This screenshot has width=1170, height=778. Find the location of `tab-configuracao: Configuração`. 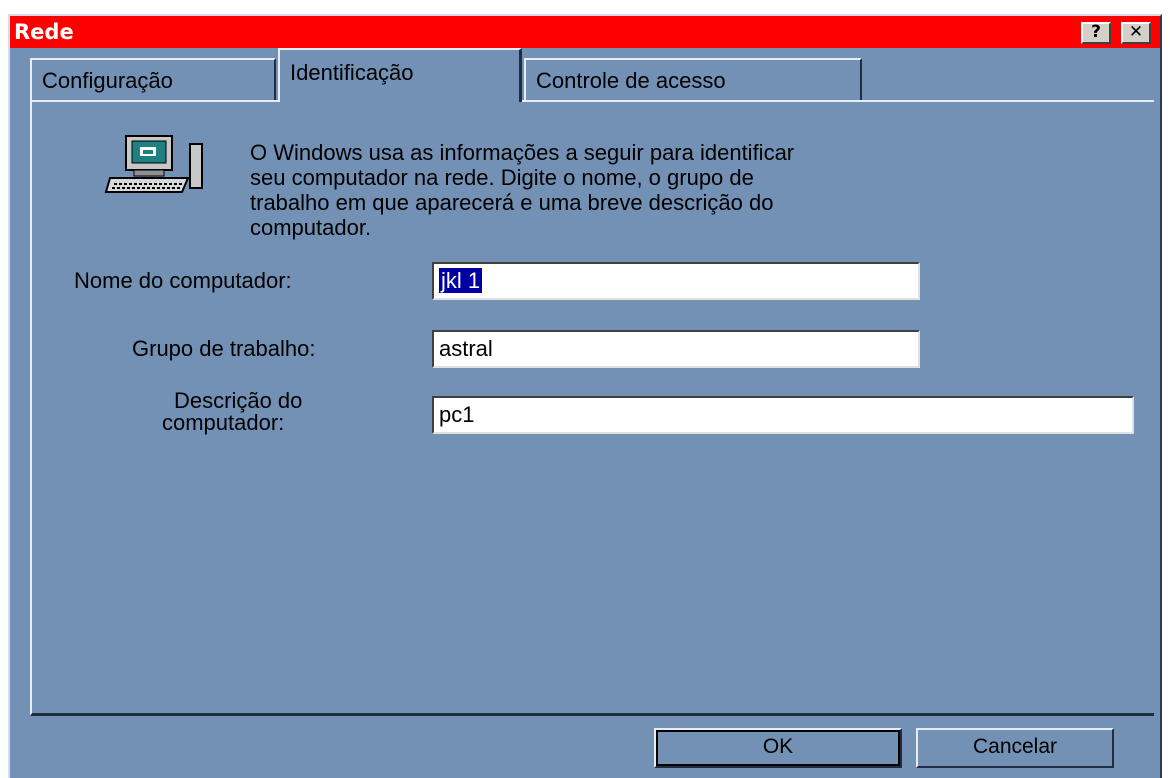

tab-configuracao: Configuração is located at coordinates (153, 79).